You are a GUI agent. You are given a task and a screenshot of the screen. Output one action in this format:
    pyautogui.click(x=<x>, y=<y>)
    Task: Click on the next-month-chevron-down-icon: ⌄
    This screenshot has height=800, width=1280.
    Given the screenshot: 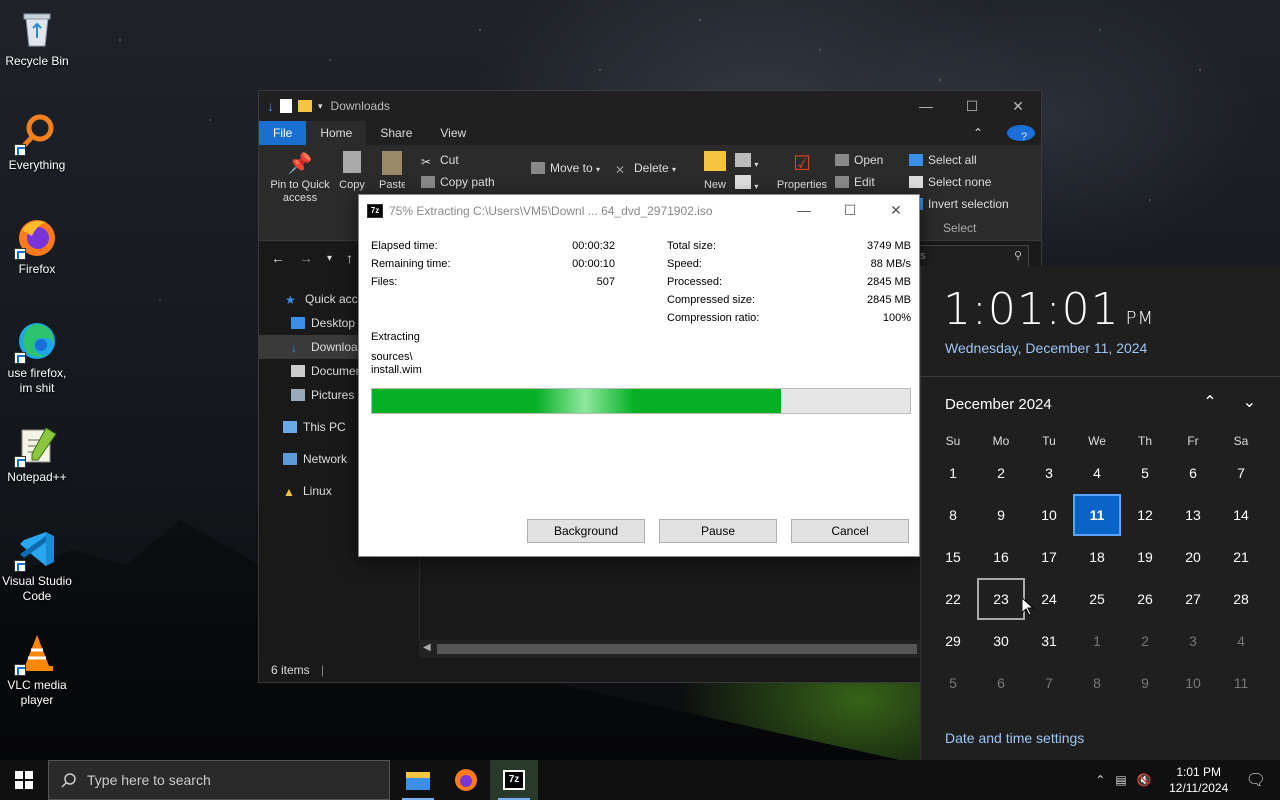 What is the action you would take?
    pyautogui.click(x=1249, y=402)
    